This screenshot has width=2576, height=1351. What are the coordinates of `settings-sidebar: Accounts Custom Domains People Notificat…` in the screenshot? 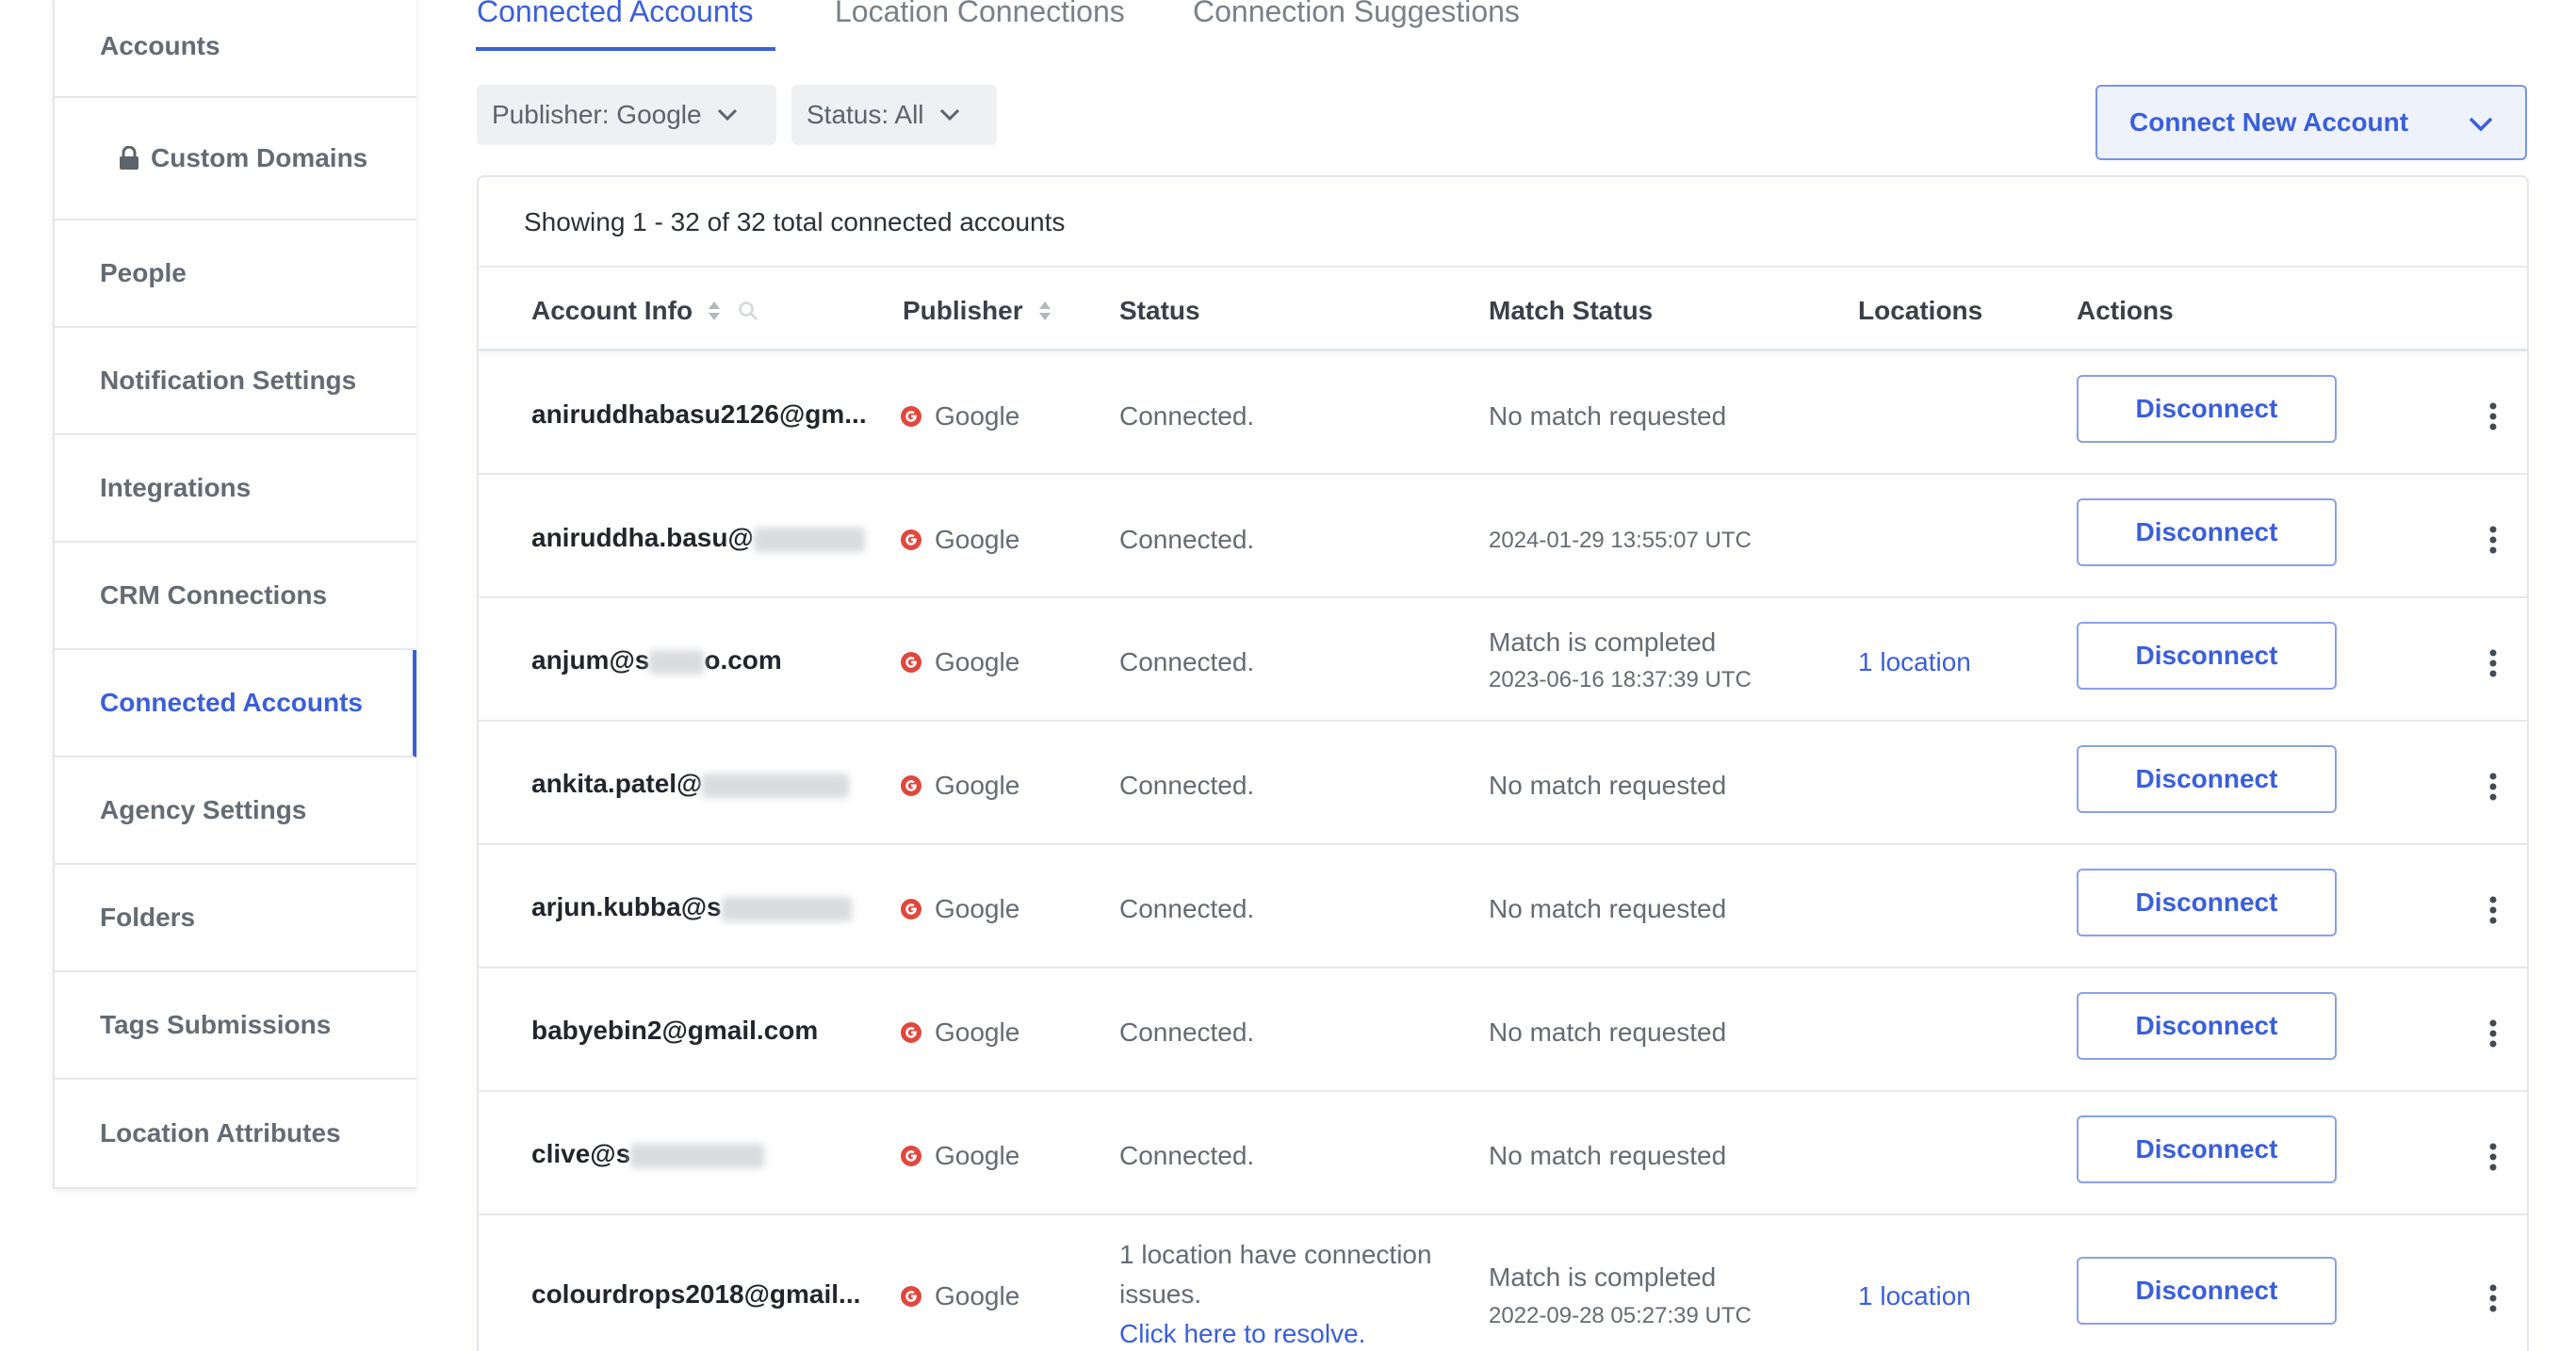 It's located at (234, 594).